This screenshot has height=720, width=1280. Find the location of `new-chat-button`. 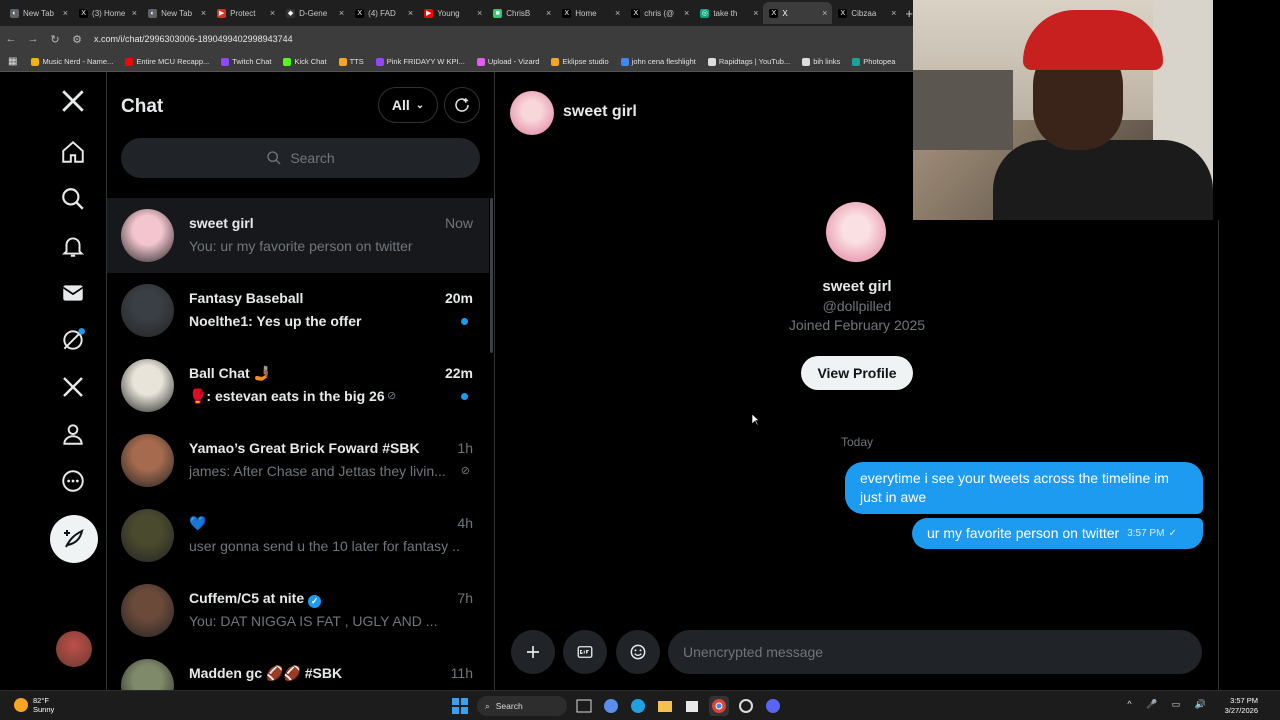

new-chat-button is located at coordinates (462, 105).